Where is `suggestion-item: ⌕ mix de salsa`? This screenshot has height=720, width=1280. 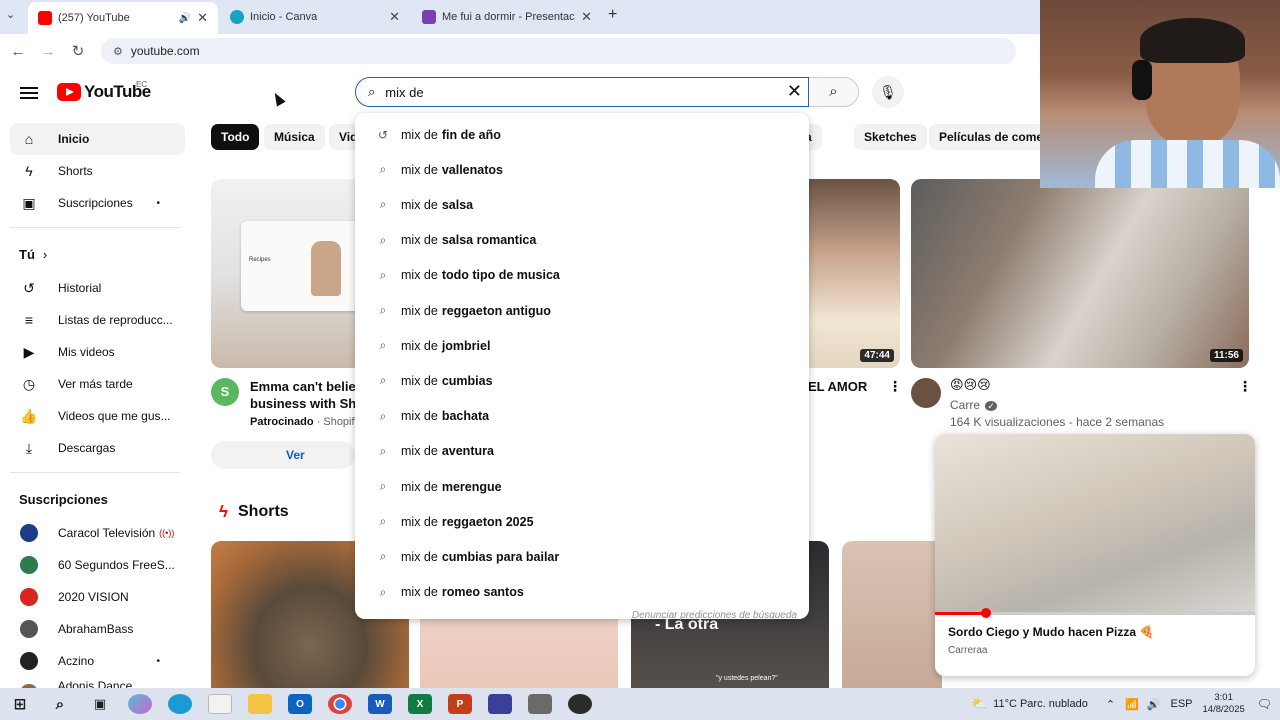
suggestion-item: ⌕ mix de salsa is located at coordinates (582, 204).